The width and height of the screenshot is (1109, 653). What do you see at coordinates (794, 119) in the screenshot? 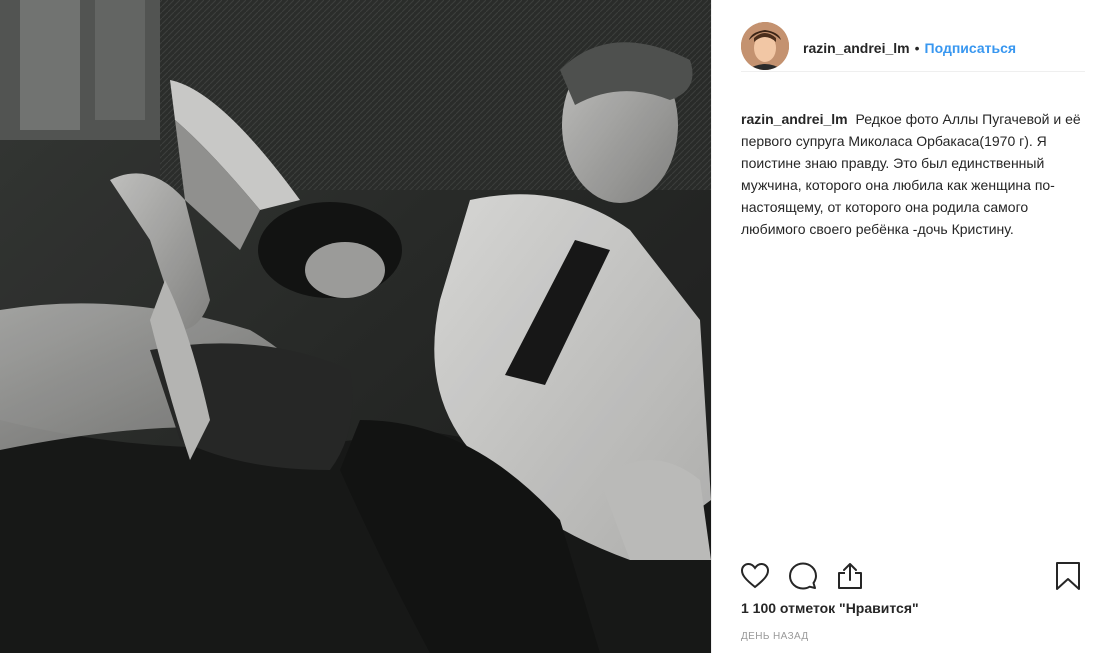
I see `caption-username: razin_andrei_lm` at bounding box center [794, 119].